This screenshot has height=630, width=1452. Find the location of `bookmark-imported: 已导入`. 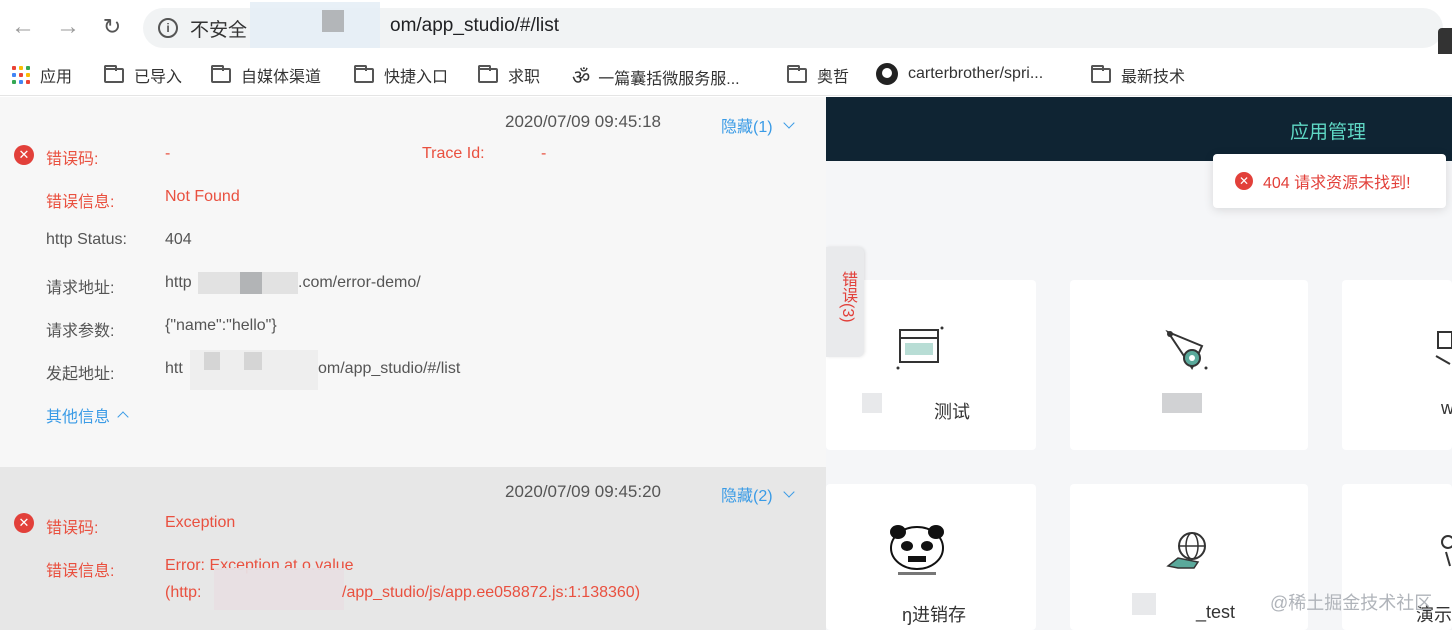

bookmark-imported: 已导入 is located at coordinates (143, 75).